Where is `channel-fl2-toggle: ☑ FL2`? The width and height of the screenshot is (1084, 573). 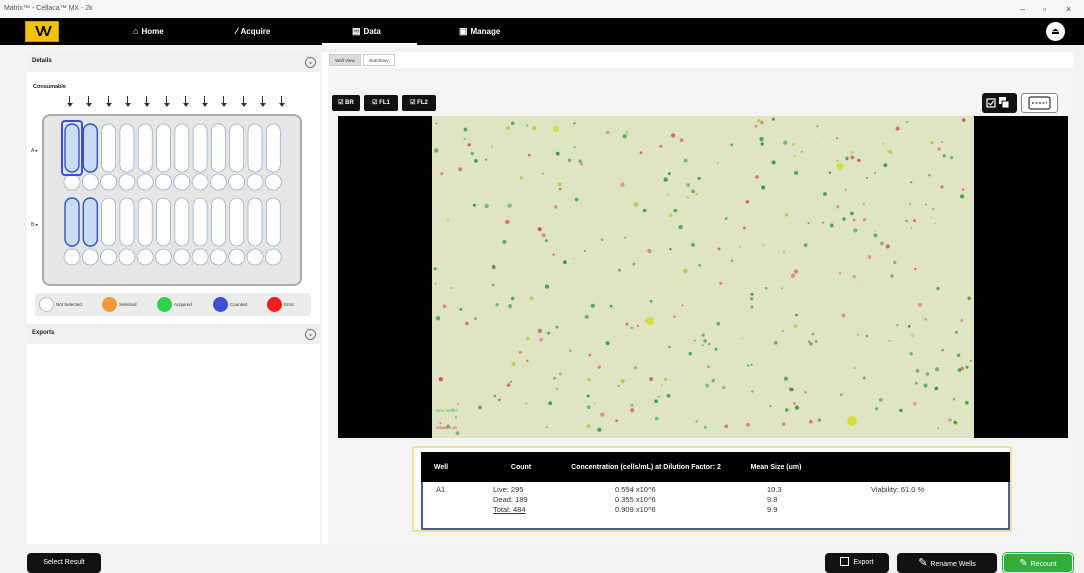
channel-fl2-toggle: ☑ FL2 is located at coordinates (419, 103).